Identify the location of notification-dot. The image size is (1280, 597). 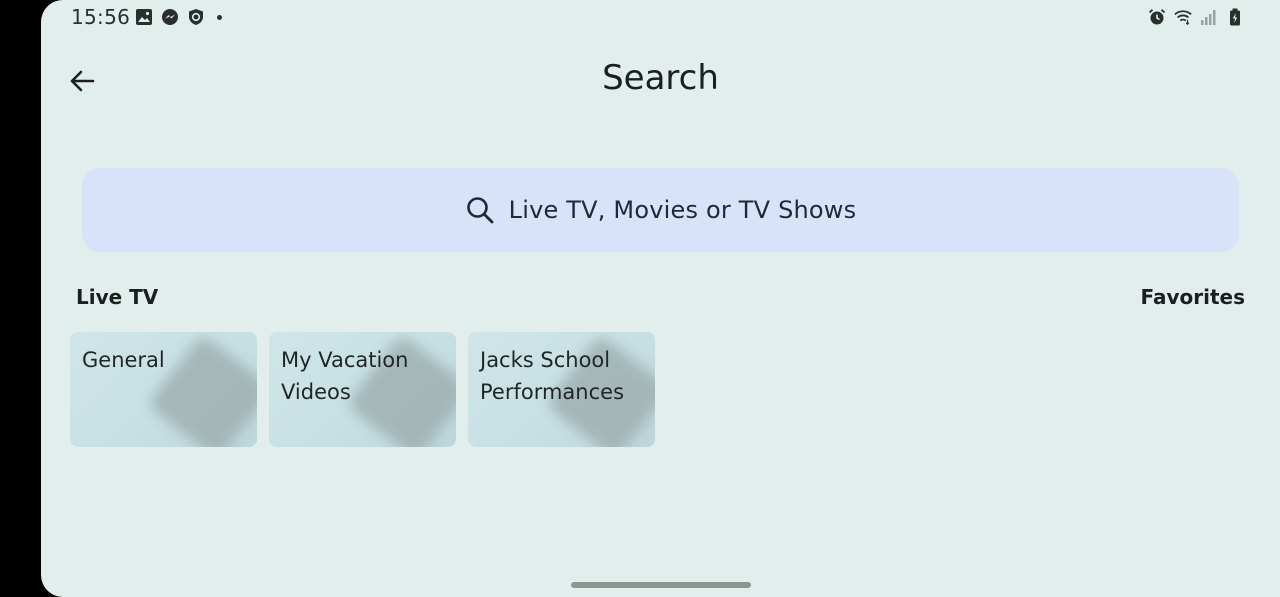
(219, 17).